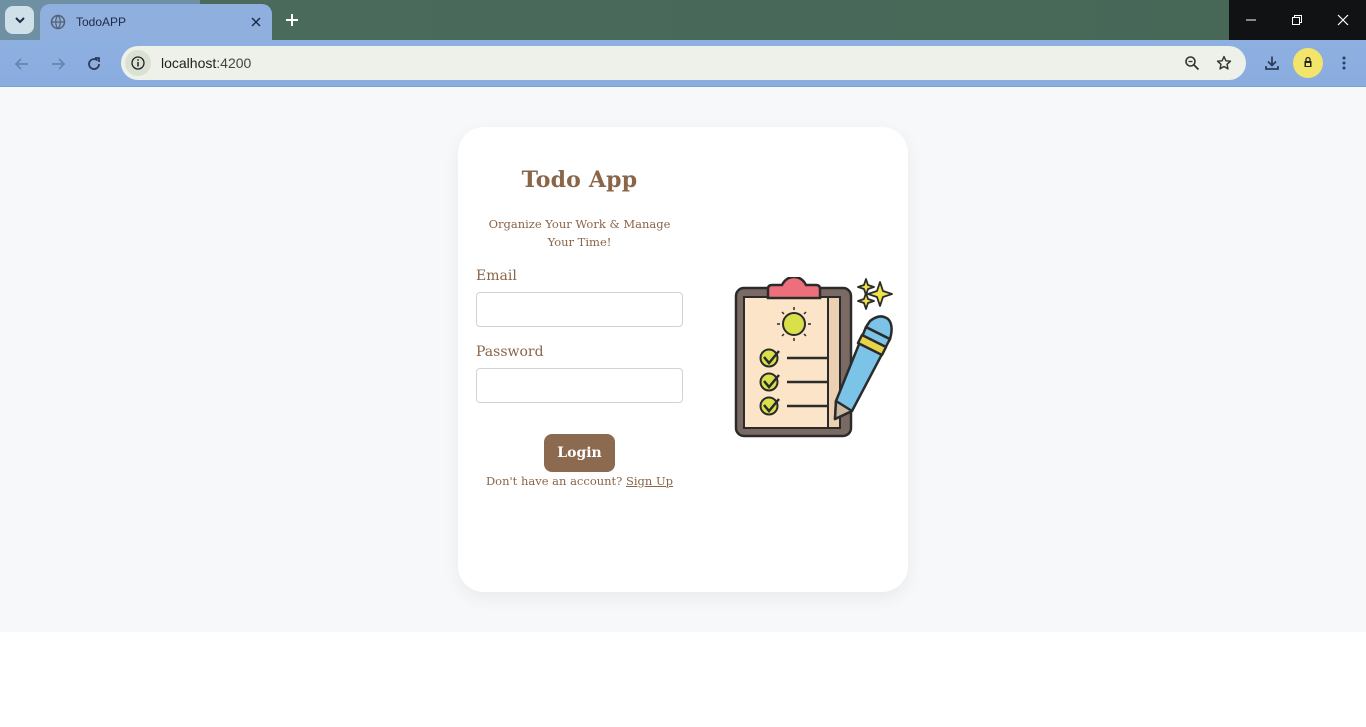 This screenshot has height=727, width=1366. I want to click on restore-button, so click(1297, 20).